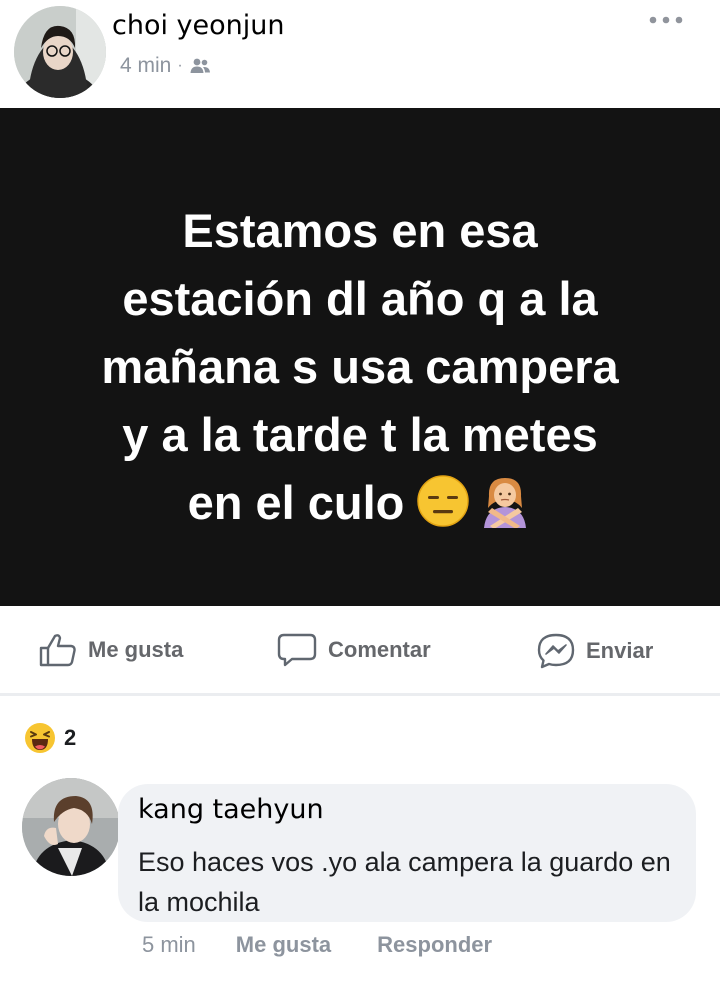  Describe the element at coordinates (136, 649) in the screenshot. I see `like-button-label: Me gusta` at that location.